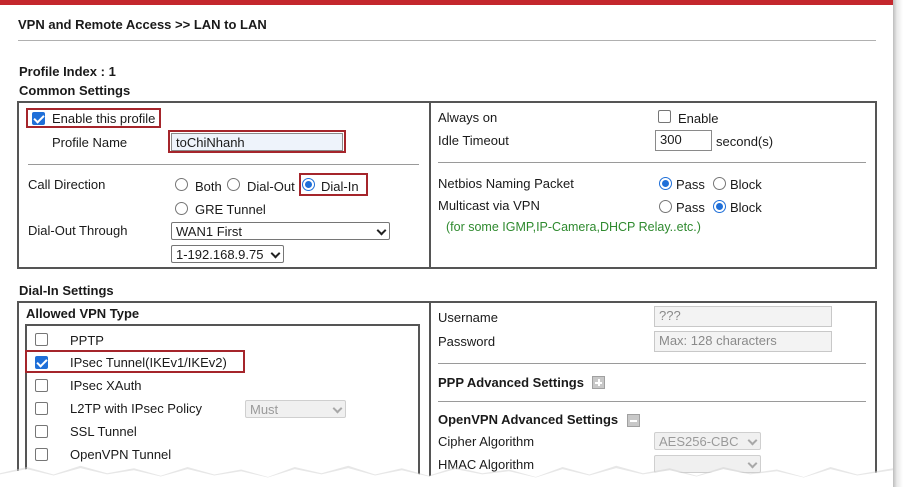 Image resolution: width=903 pixels, height=487 pixels. What do you see at coordinates (41, 408) in the screenshot?
I see `vpn-l2tp-checkbox` at bounding box center [41, 408].